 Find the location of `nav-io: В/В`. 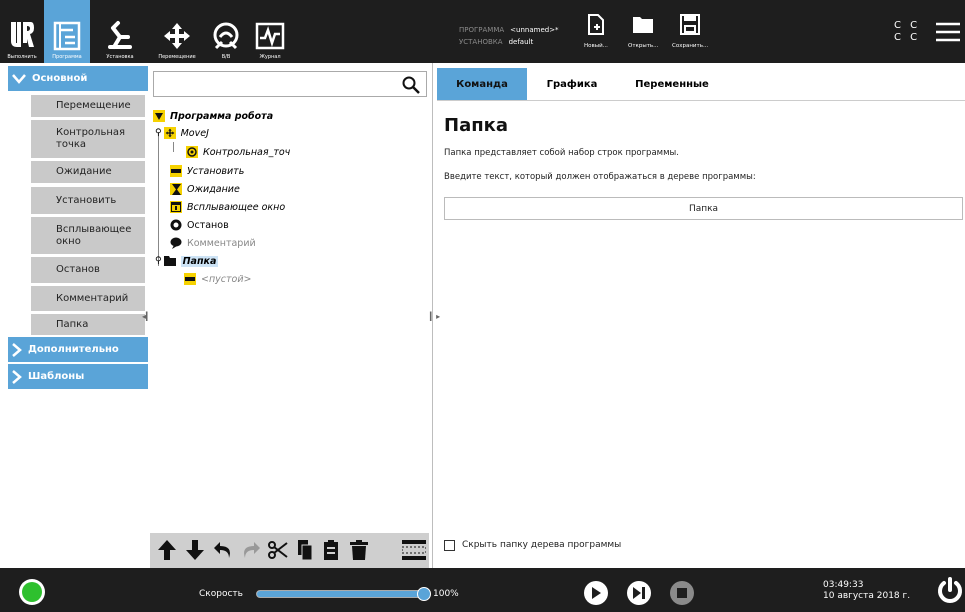

nav-io: В/В is located at coordinates (226, 31).